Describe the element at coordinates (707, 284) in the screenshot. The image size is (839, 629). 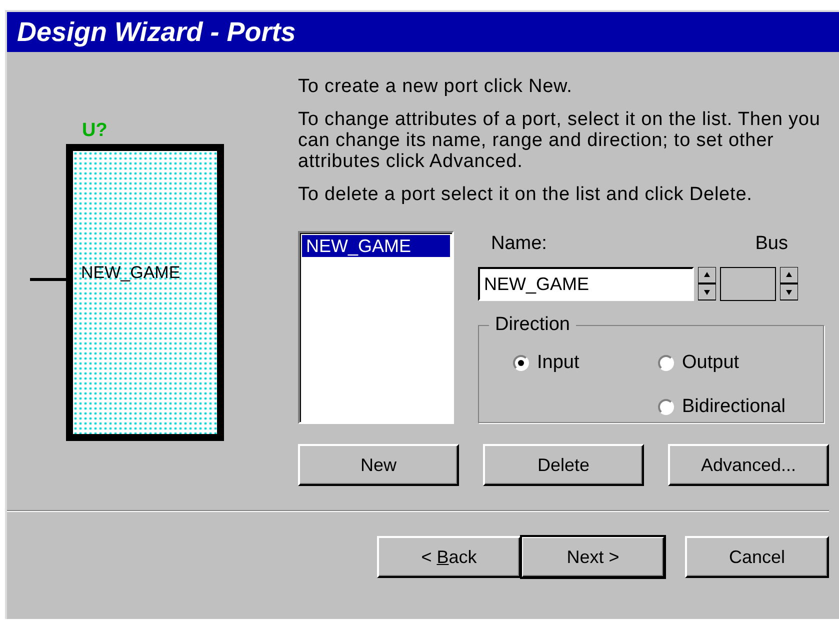
I see `name-spinner` at that location.